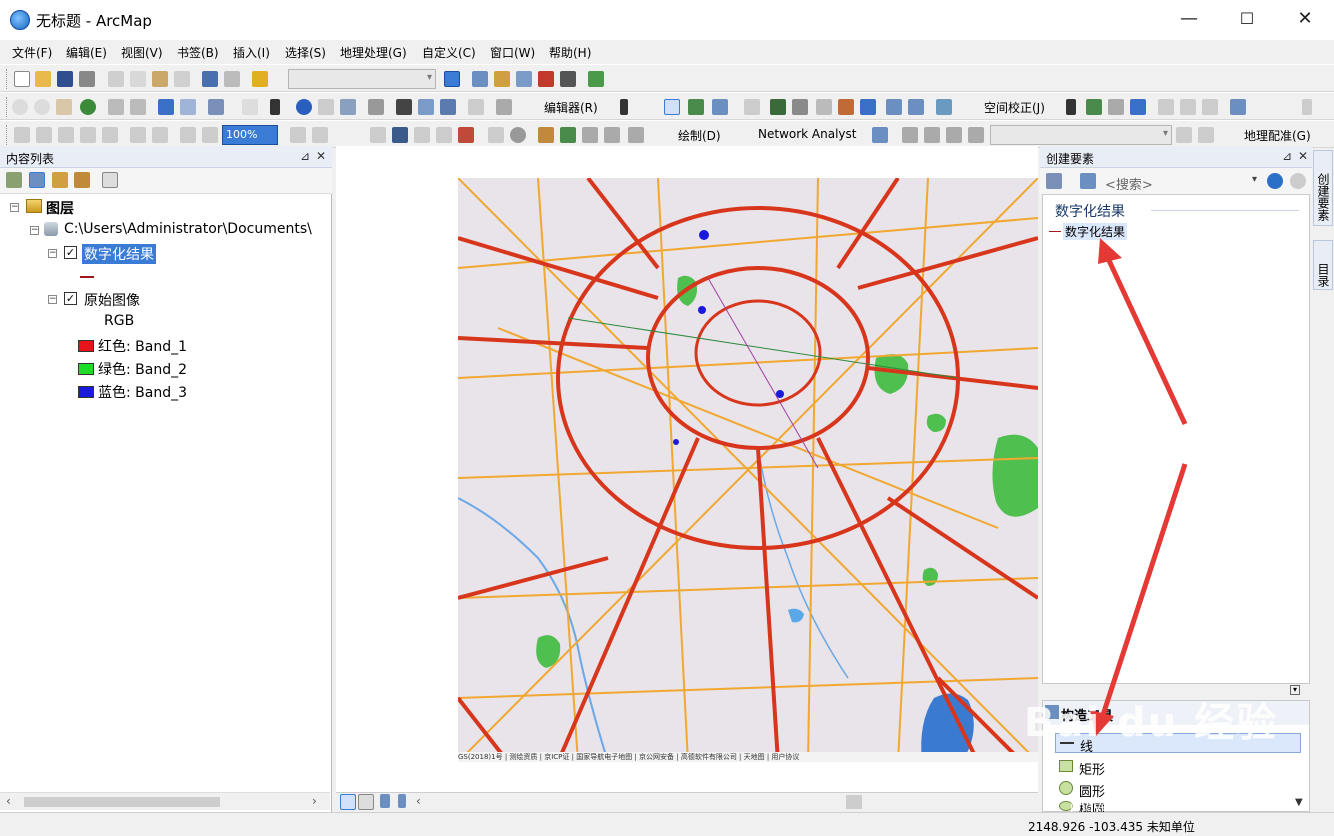 Image resolution: width=1334 pixels, height=836 pixels. What do you see at coordinates (142, 52) in the screenshot?
I see `menu-view: 视图(V)` at bounding box center [142, 52].